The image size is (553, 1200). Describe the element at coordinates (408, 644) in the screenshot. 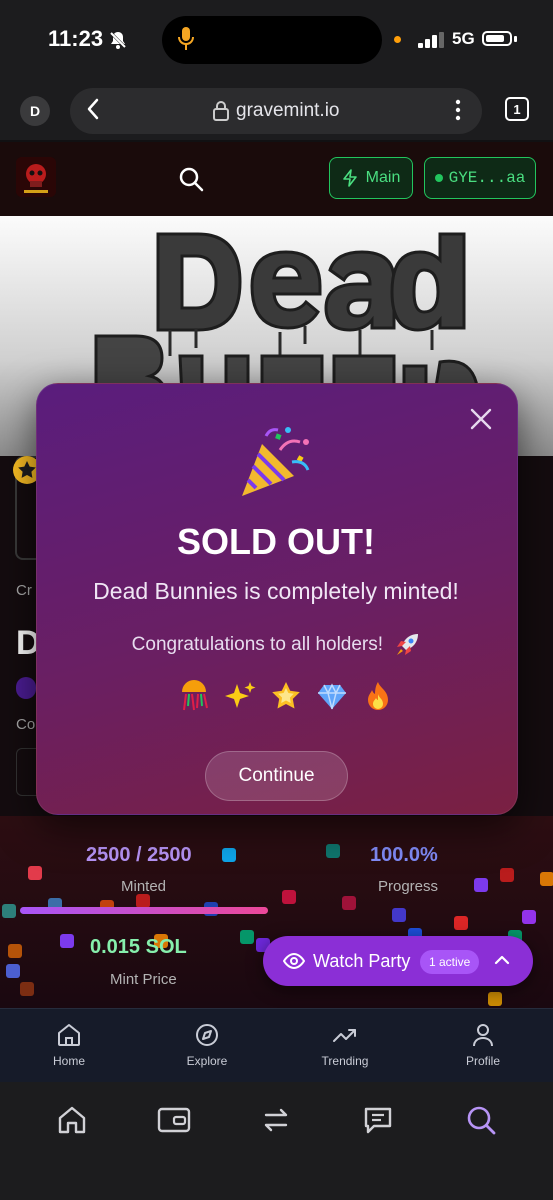

I see `rocket-icon` at that location.